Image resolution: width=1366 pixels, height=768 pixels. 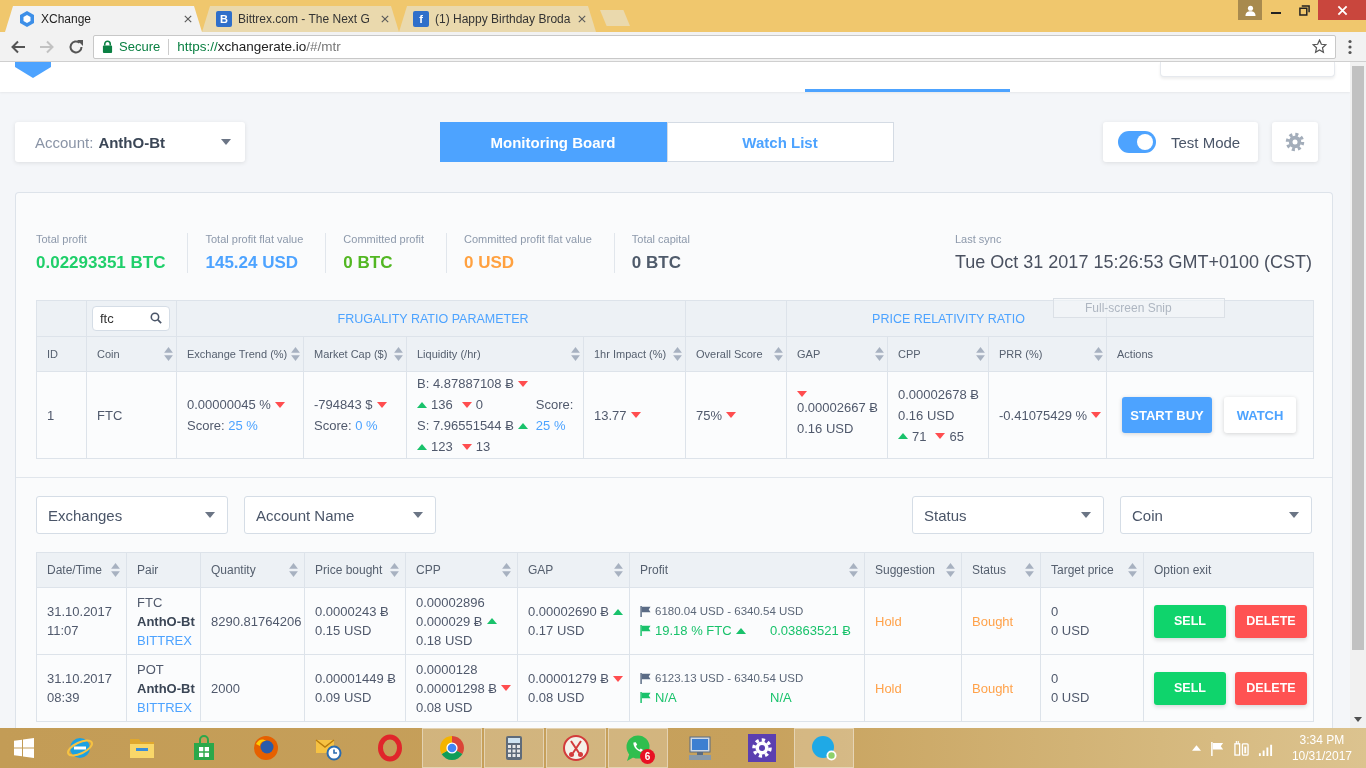 What do you see at coordinates (76, 46) in the screenshot?
I see `reload-icon` at bounding box center [76, 46].